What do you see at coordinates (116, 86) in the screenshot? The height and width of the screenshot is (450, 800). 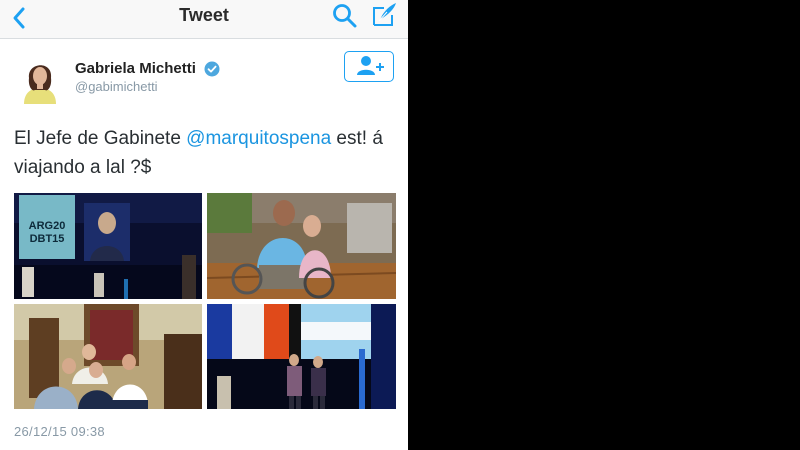 I see `author-handle: @gabimichetti` at bounding box center [116, 86].